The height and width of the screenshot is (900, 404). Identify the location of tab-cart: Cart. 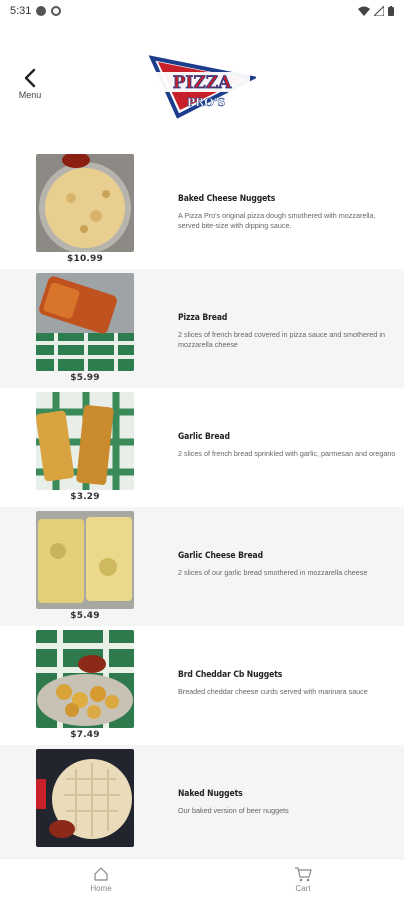
(303, 879).